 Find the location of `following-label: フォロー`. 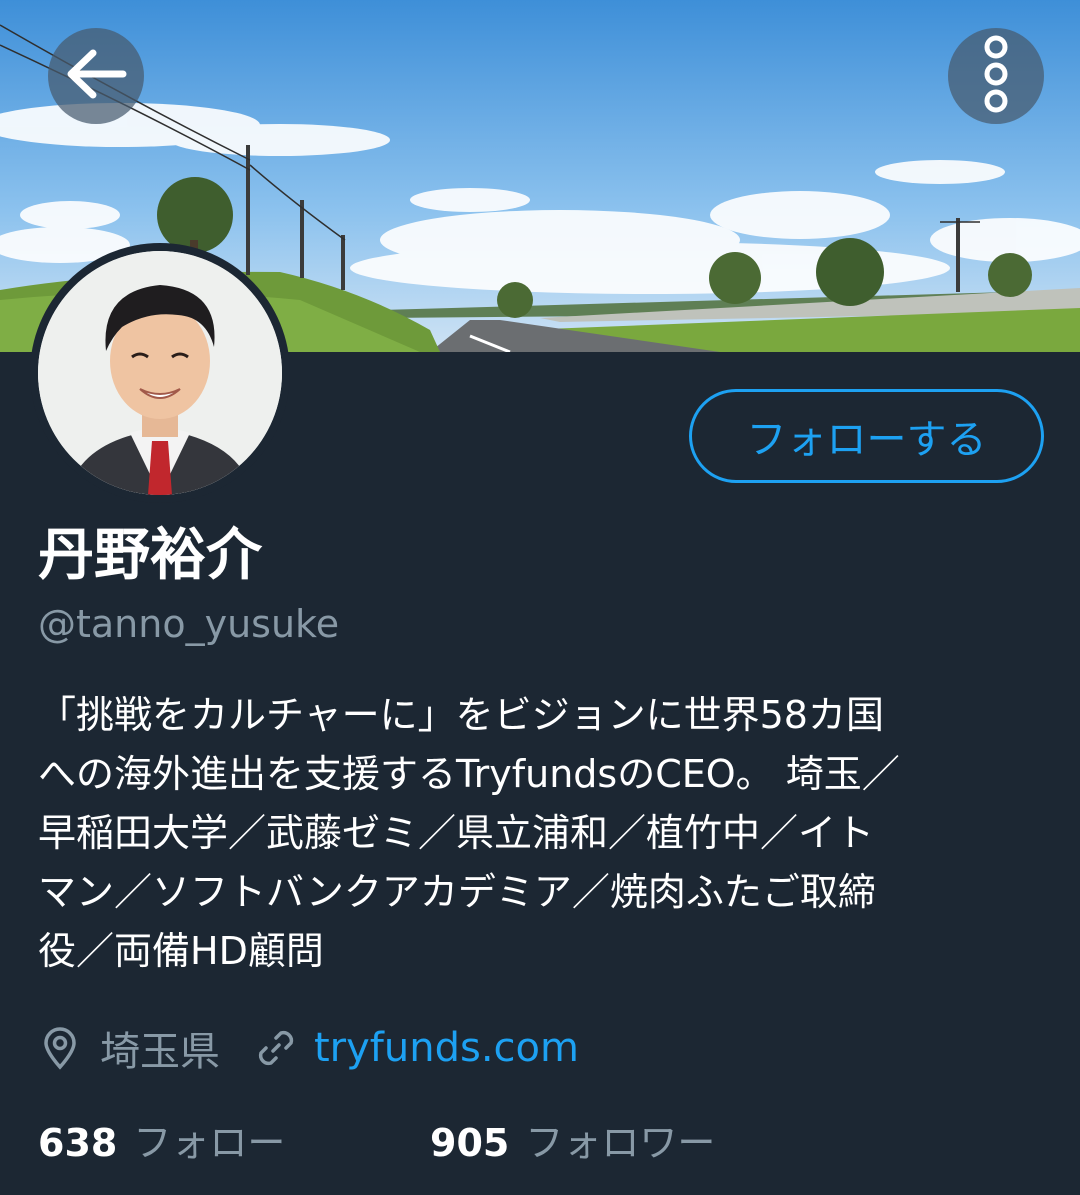

following-label: フォロー is located at coordinates (209, 1143).